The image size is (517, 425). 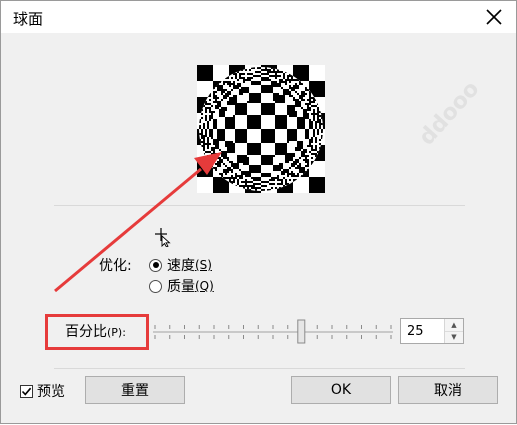 I want to click on checkbox-box, so click(x=26, y=391).